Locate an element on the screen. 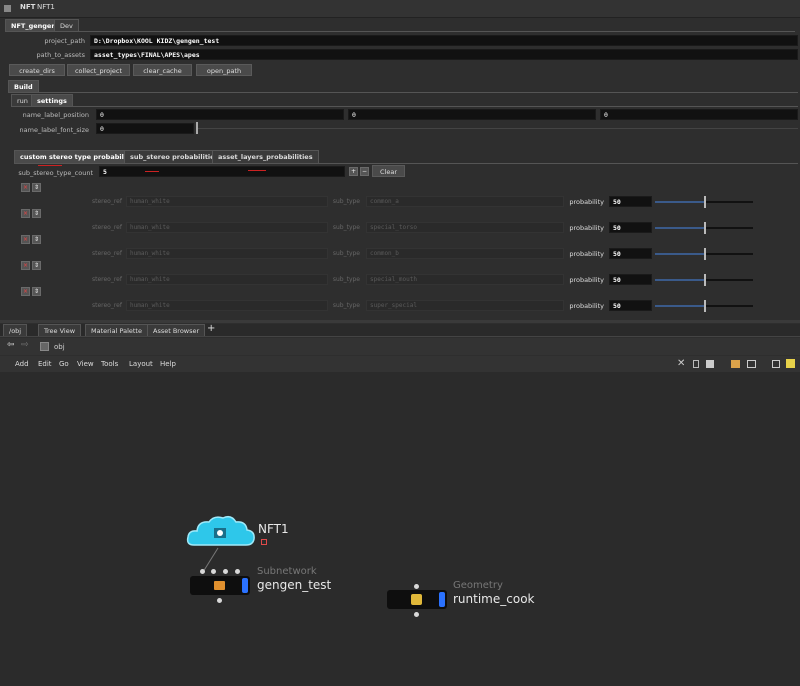 This screenshot has width=800, height=686. lock-icon is located at coordinates (264, 542).